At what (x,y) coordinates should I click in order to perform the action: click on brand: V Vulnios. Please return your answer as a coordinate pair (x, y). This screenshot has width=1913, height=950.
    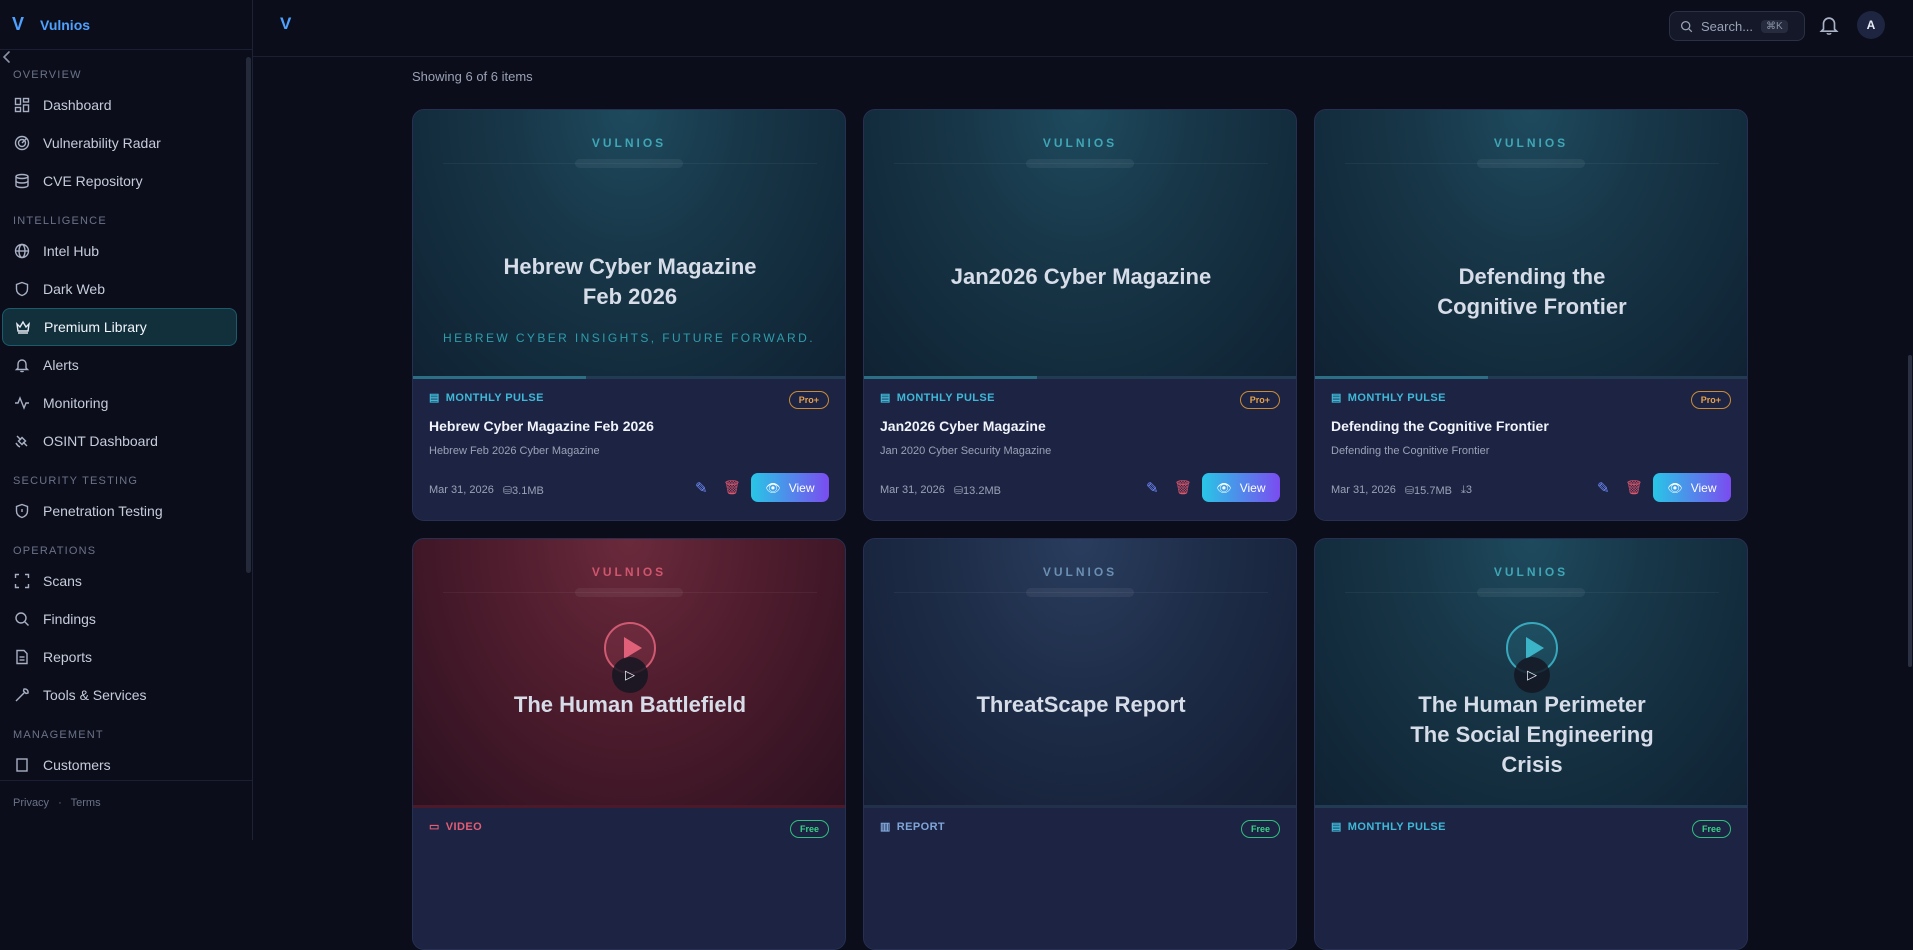
    Looking at the image, I should click on (126, 25).